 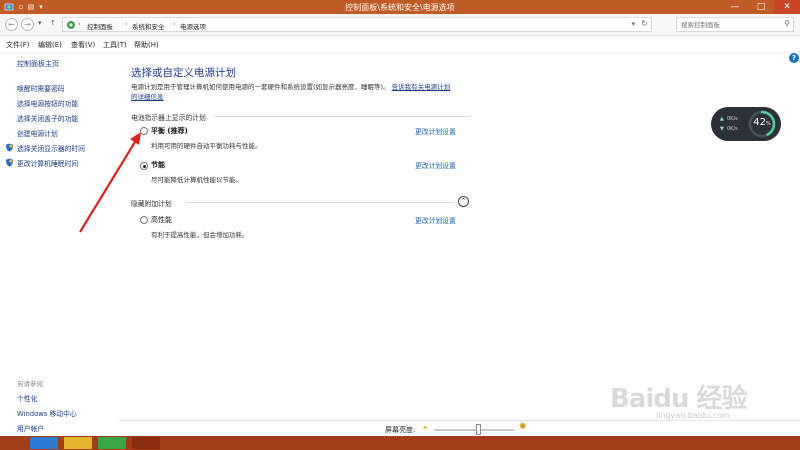 What do you see at coordinates (693, 415) in the screenshot?
I see `watermark-url: jingyan.baidu.com` at bounding box center [693, 415].